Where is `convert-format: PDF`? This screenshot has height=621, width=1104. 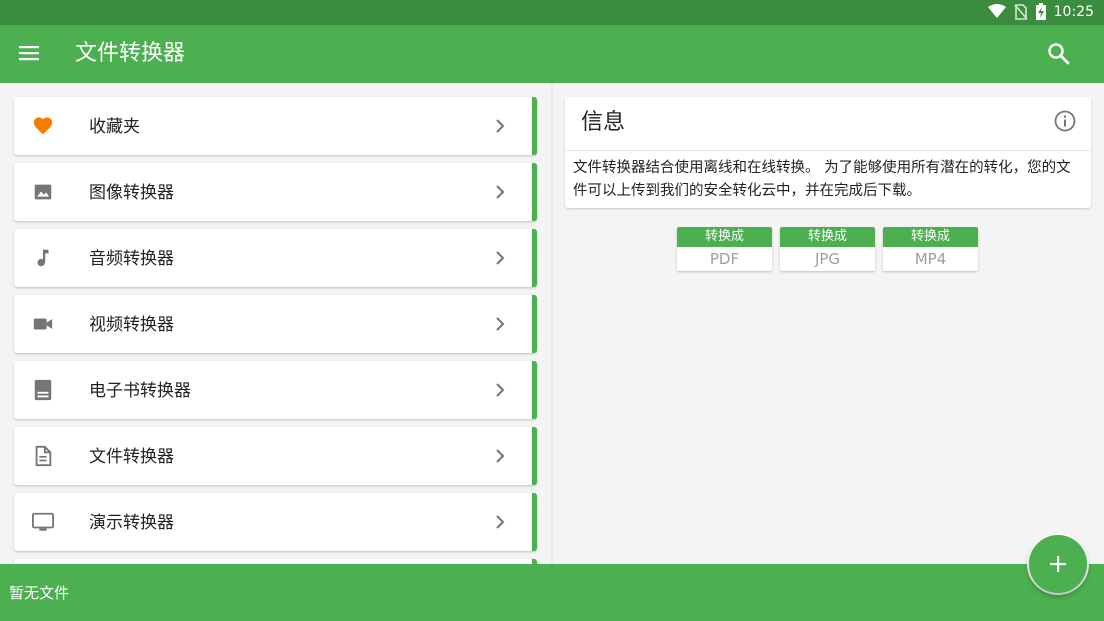
convert-format: PDF is located at coordinates (724, 259).